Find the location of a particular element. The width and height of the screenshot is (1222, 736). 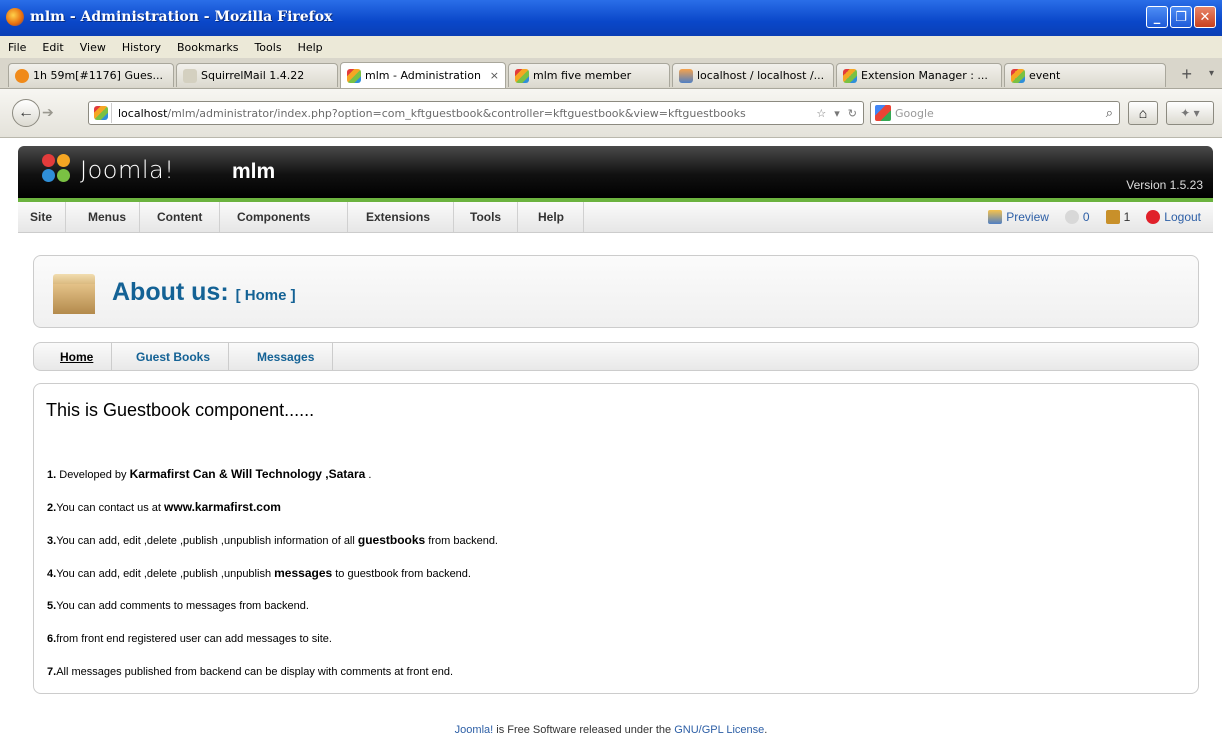

window-controls: _ ❐ ✕ is located at coordinates (1181, 17).